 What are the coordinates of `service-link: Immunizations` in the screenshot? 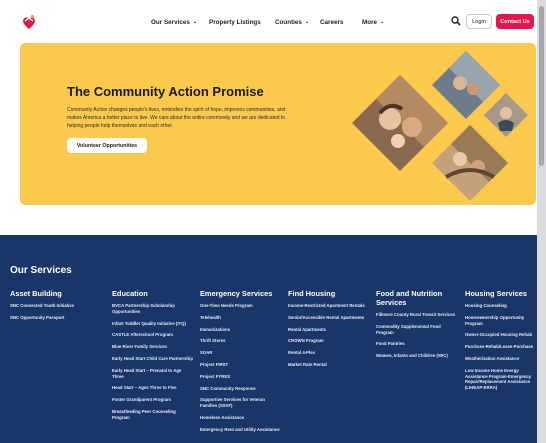 It's located at (241, 330).